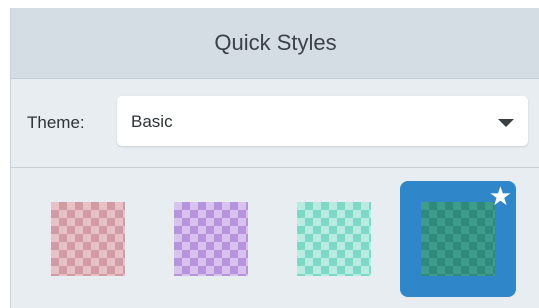 The image size is (539, 308). What do you see at coordinates (500, 196) in the screenshot?
I see `star-icon: ★` at bounding box center [500, 196].